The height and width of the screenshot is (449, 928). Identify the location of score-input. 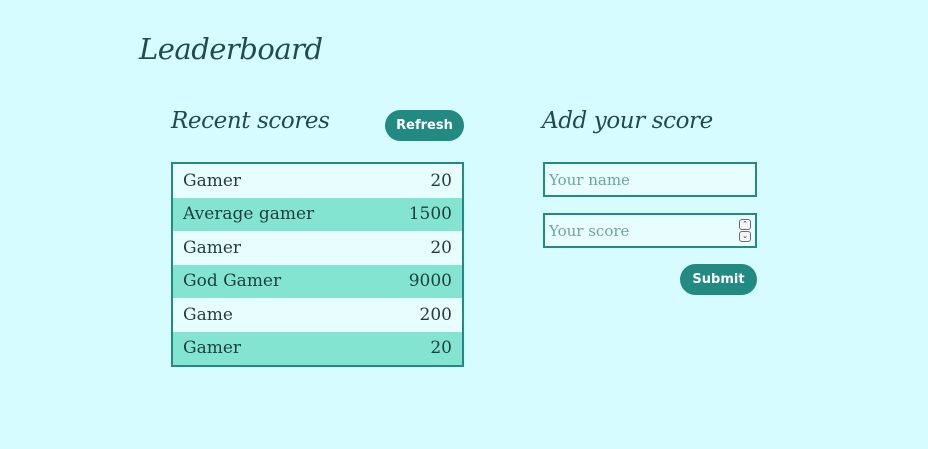
(650, 230).